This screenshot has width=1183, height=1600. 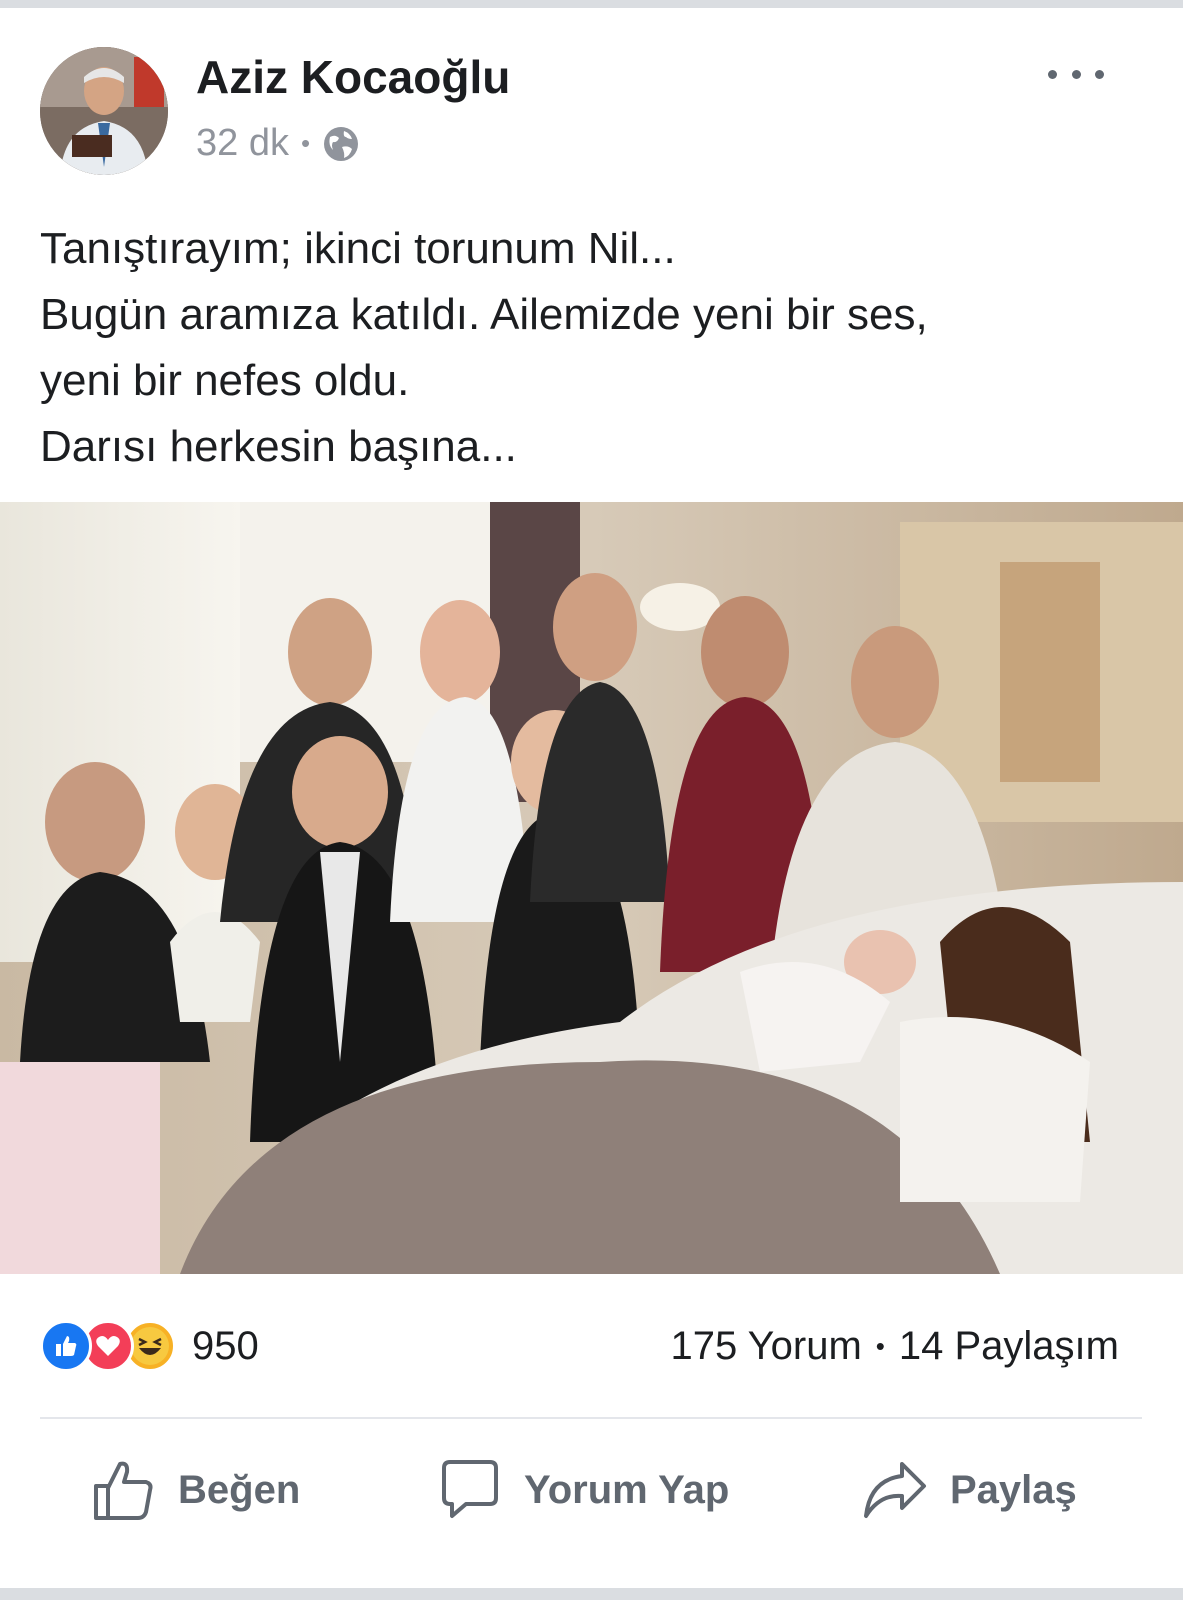 I want to click on like-label: Beğen, so click(x=239, y=1489).